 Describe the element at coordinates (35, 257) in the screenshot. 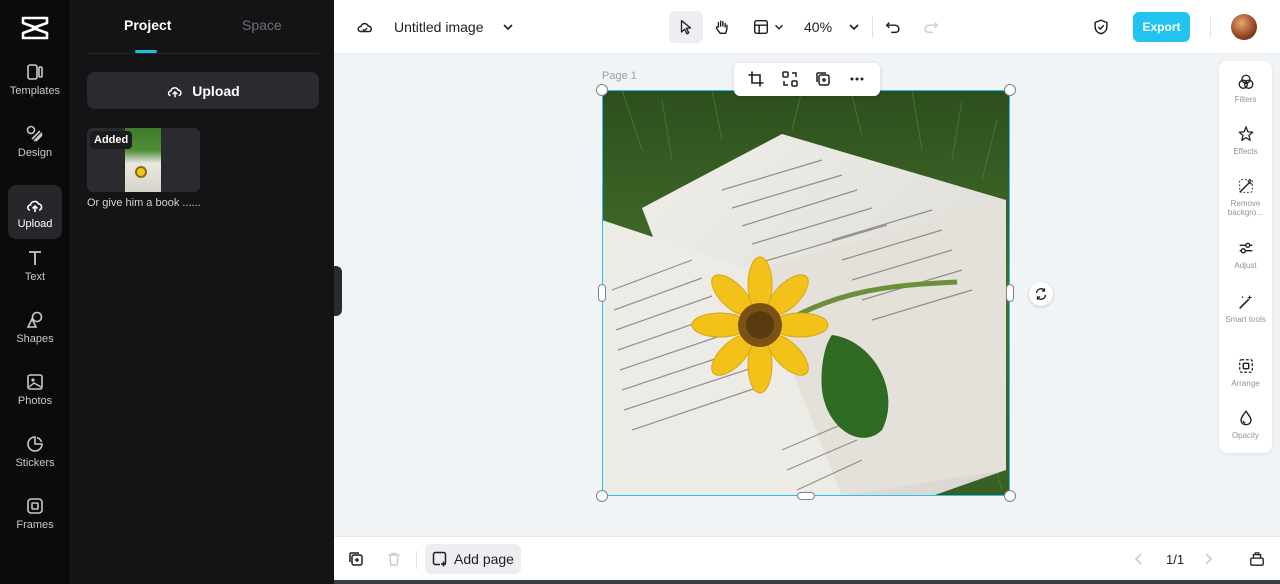

I see `text-icon` at that location.